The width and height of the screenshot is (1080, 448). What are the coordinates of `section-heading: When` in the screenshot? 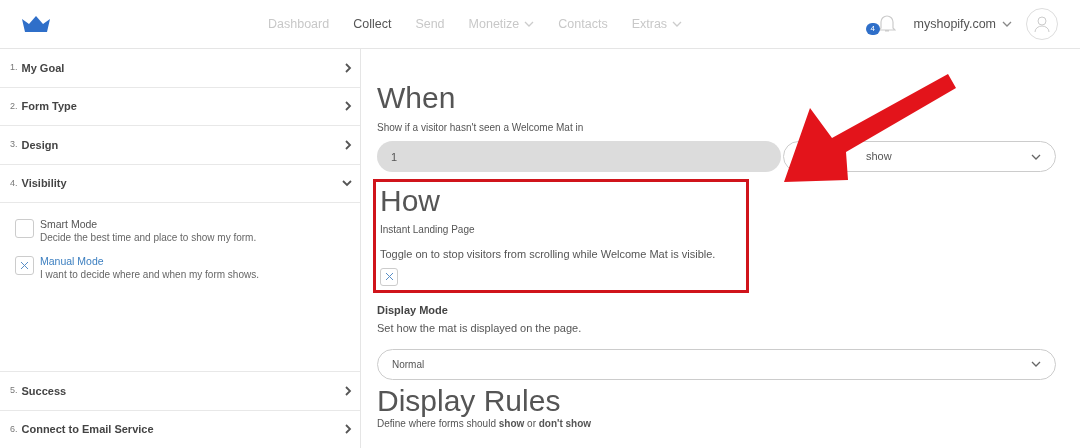 It's located at (417, 98).